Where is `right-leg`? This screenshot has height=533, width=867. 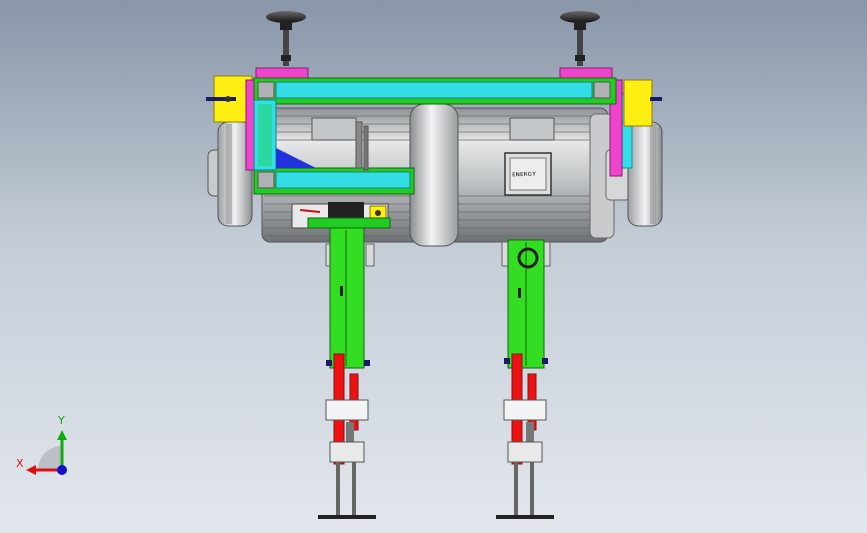
right-leg is located at coordinates (525, 379).